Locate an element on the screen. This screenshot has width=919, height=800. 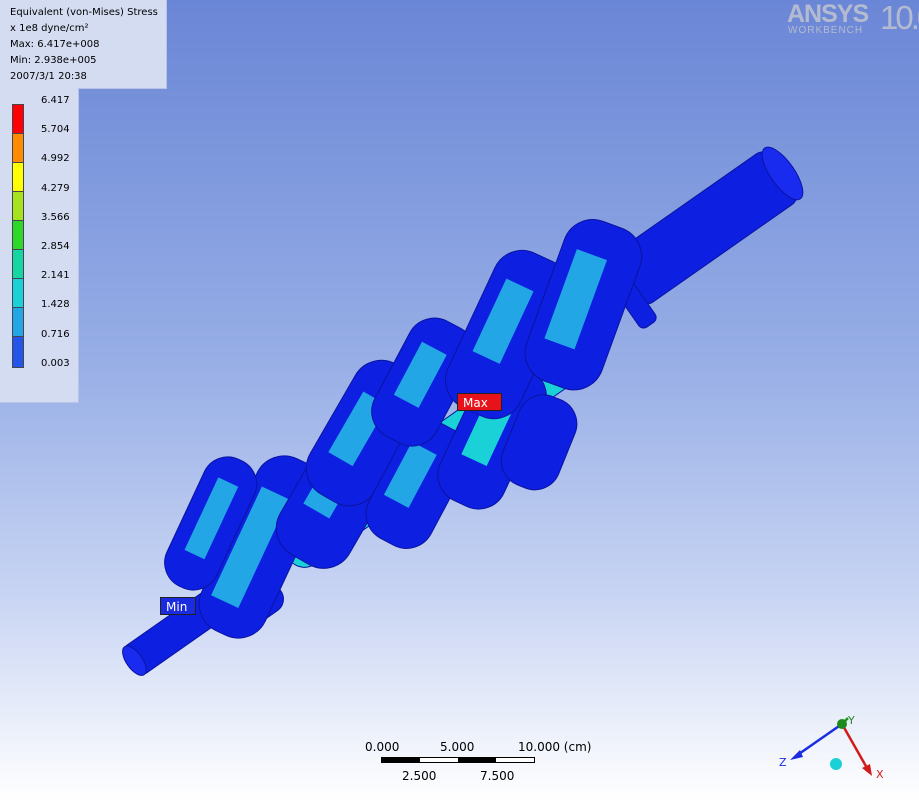
scale-ruler: 0.000 5.000 10.000 (cm) 2.500 7.500 is located at coordinates (485, 763).